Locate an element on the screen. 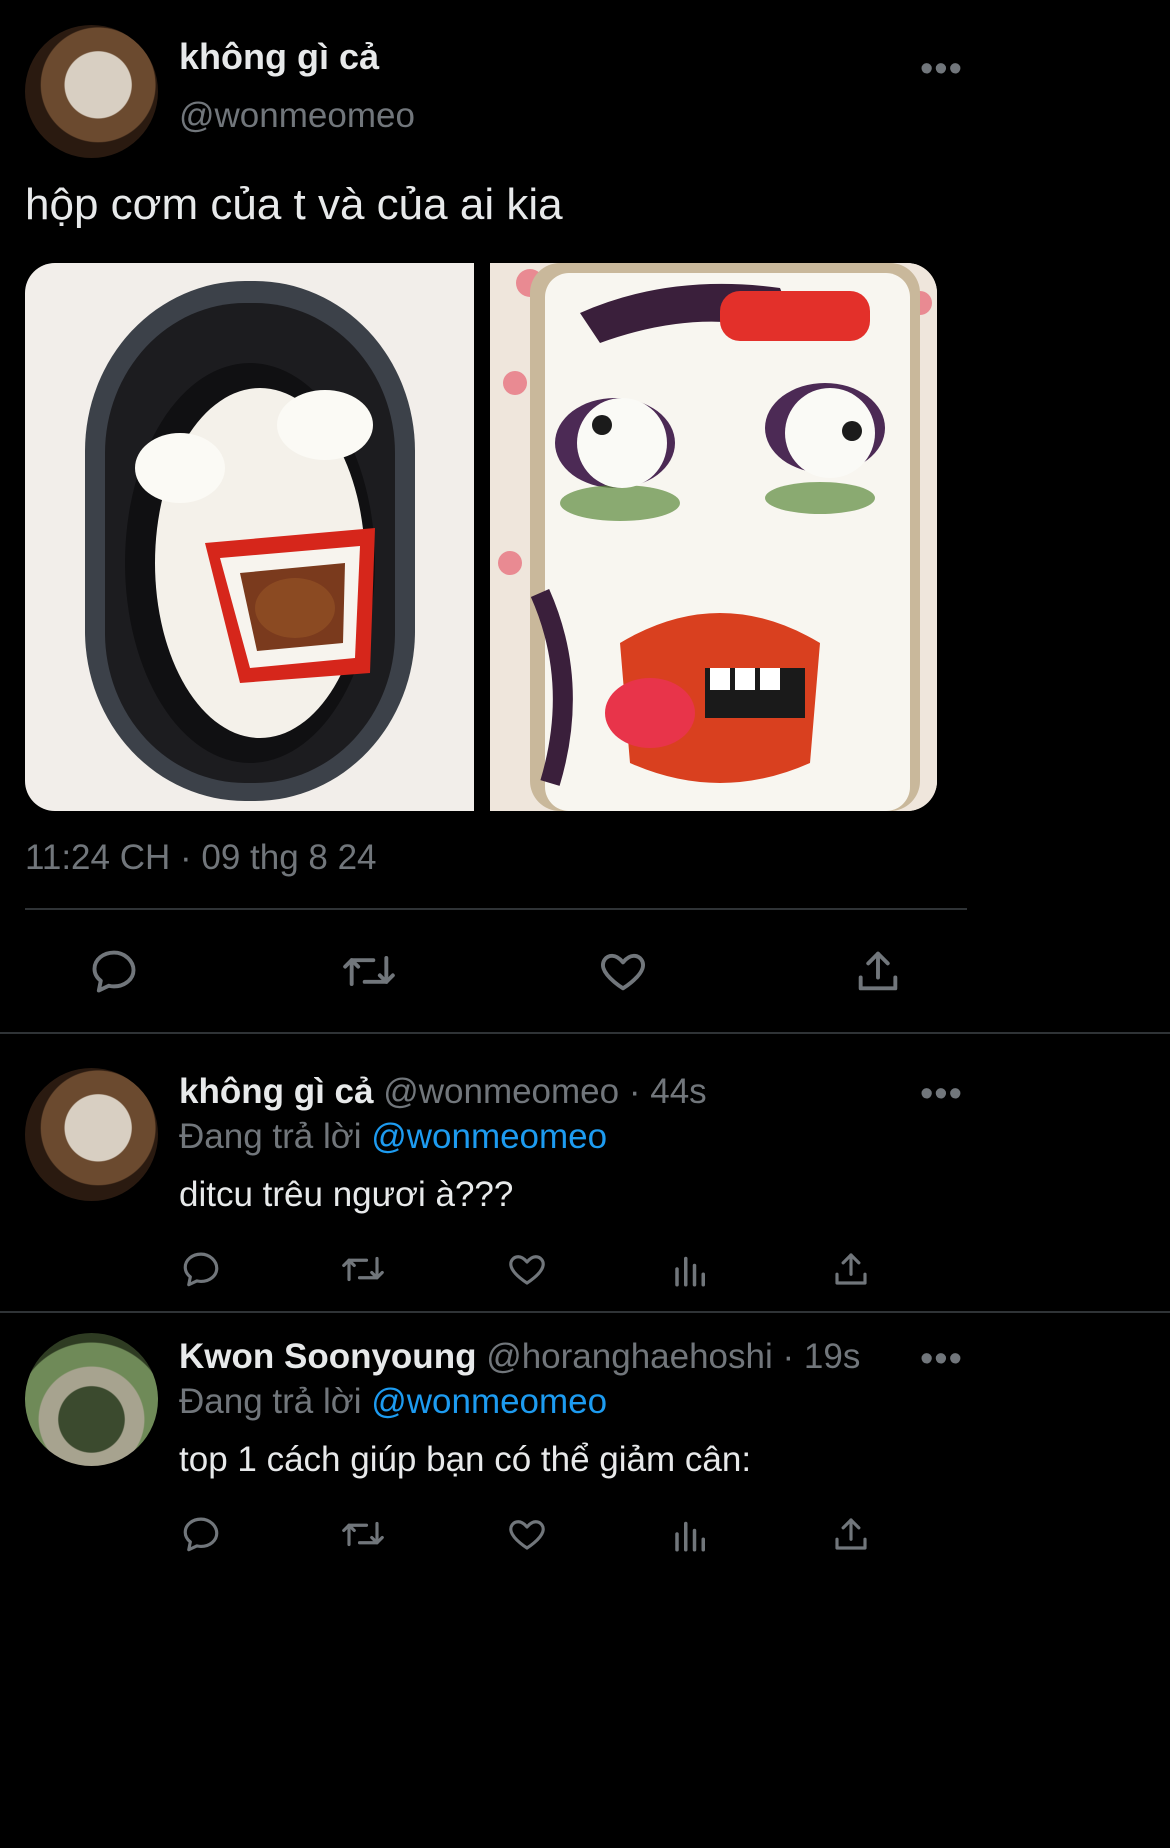  reply-header: Kwon Soonyoung @horanghaehoshi · 19s is located at coordinates (519, 1357).